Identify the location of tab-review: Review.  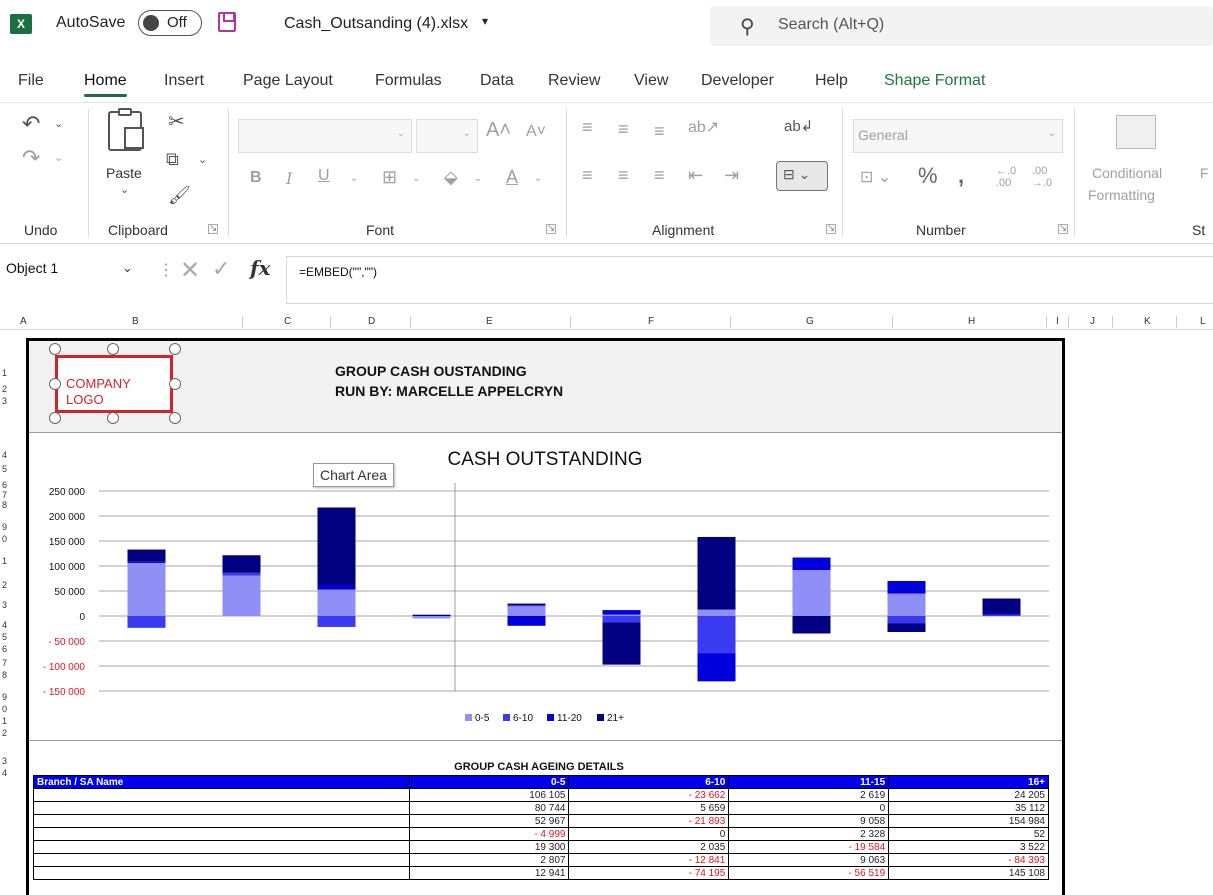
(574, 81).